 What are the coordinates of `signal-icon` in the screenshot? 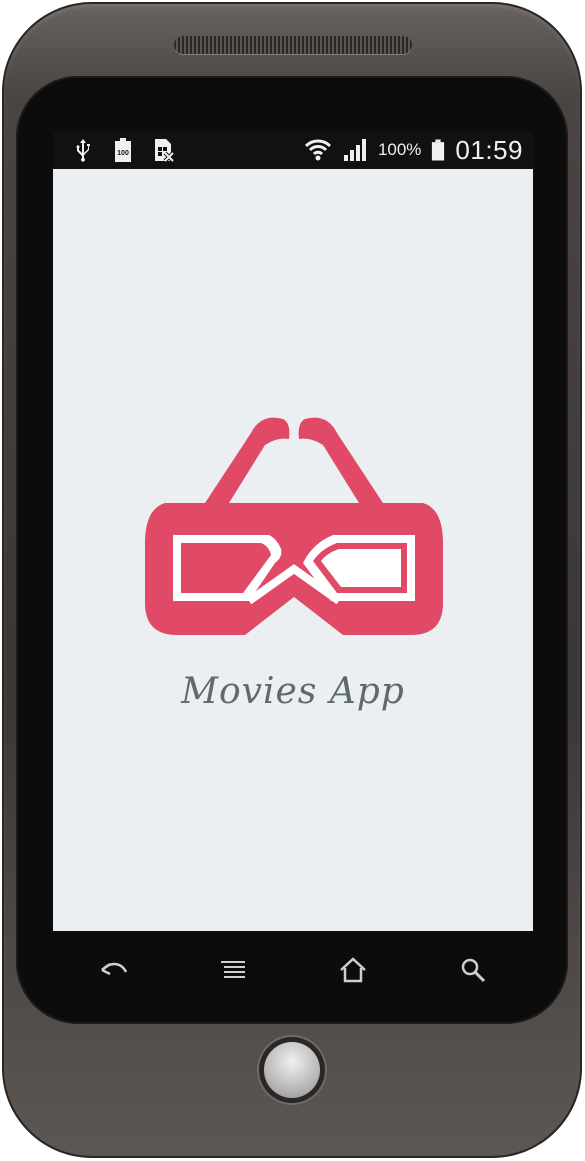 It's located at (354, 150).